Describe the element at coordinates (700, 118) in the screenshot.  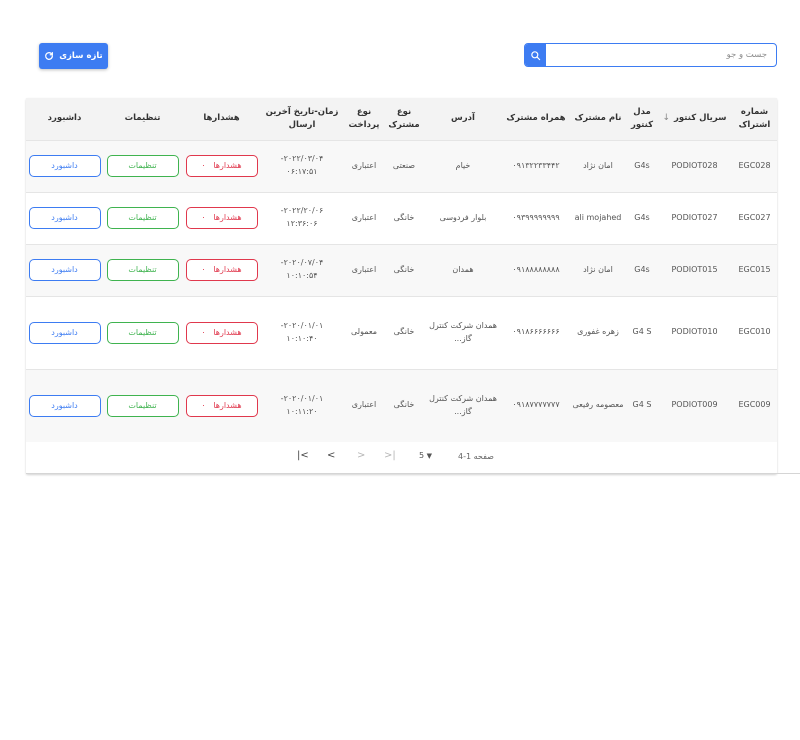
I see `col-serial-label: سریال کنتور` at that location.